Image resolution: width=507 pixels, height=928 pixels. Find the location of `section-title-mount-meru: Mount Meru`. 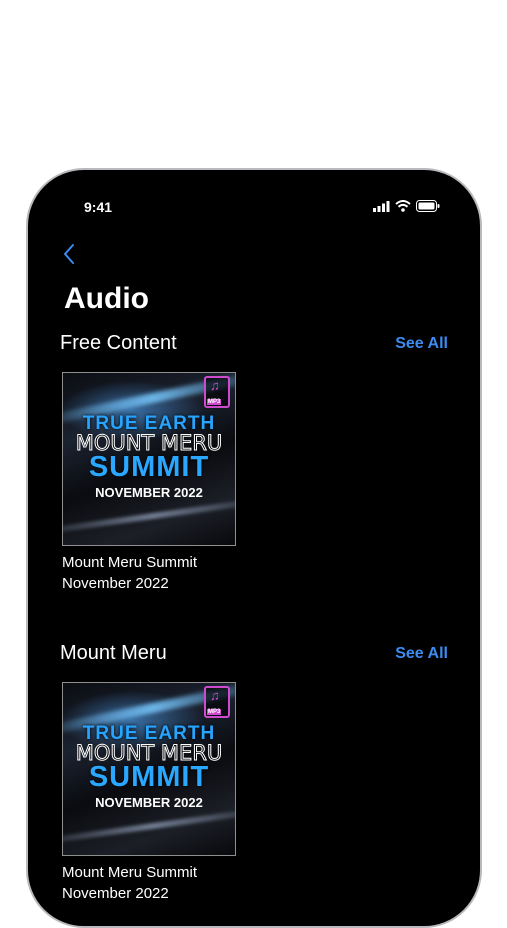

section-title-mount-meru: Mount Meru is located at coordinates (113, 653).